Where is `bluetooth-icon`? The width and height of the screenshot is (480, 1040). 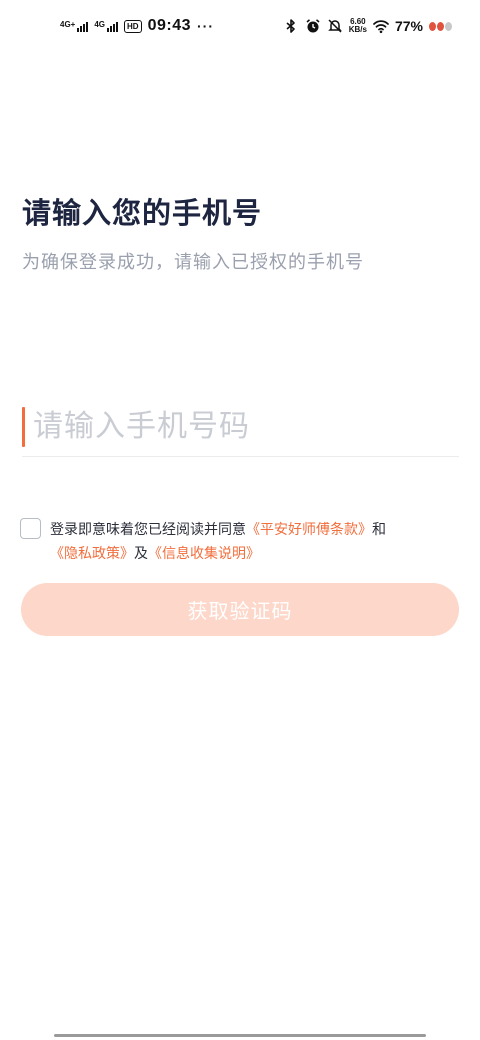 bluetooth-icon is located at coordinates (290, 26).